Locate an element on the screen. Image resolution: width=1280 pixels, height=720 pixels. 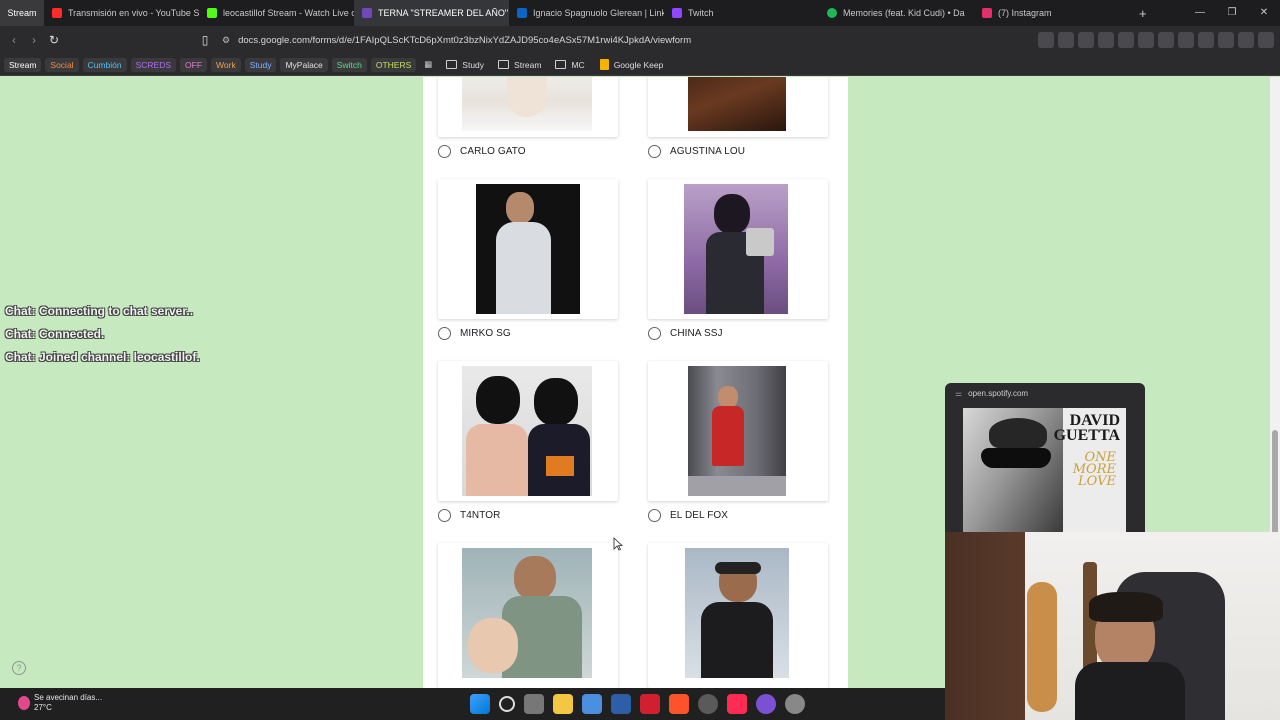
tab-label: Ignacio Spagnuolo Glerean | Linke is located at coordinates (598, 13).